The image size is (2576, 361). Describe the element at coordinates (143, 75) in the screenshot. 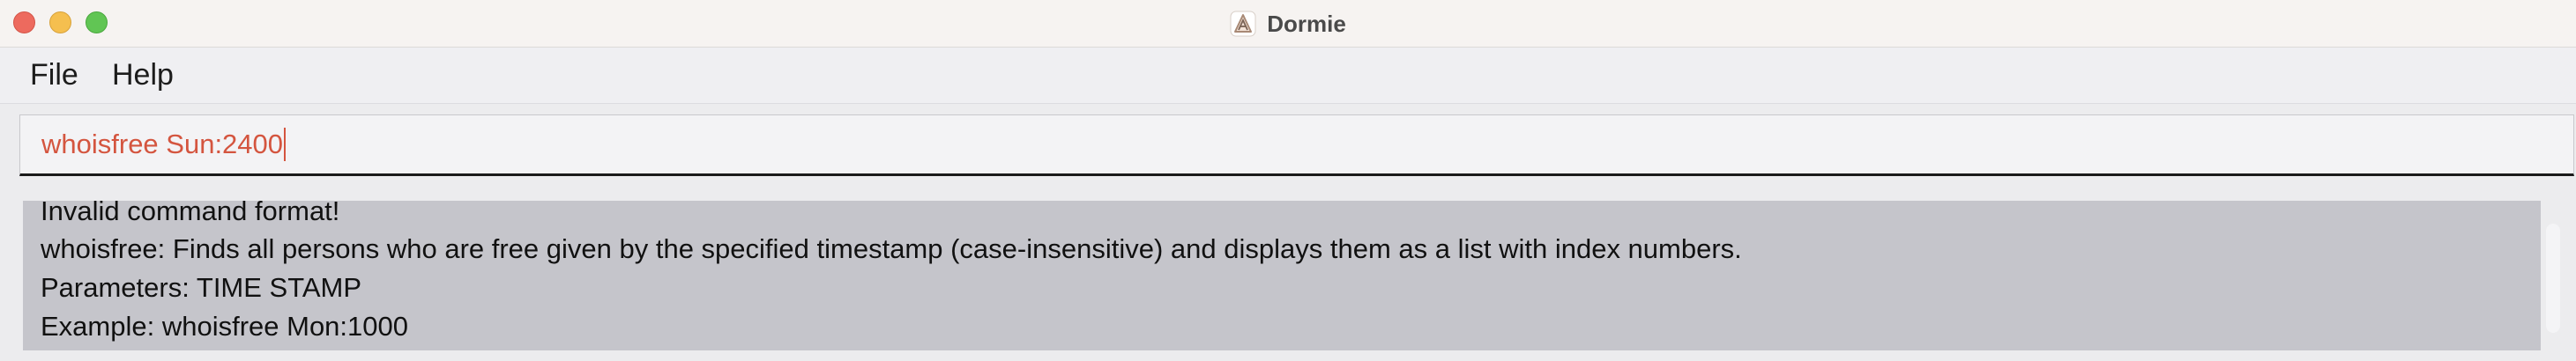

I see `menu-help: Help` at that location.